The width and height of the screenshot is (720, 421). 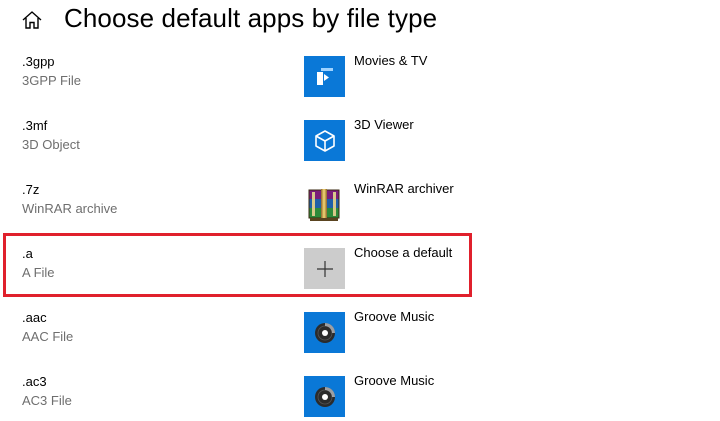 What do you see at coordinates (404, 75) in the screenshot?
I see `default-app-button: Movies & TV` at bounding box center [404, 75].